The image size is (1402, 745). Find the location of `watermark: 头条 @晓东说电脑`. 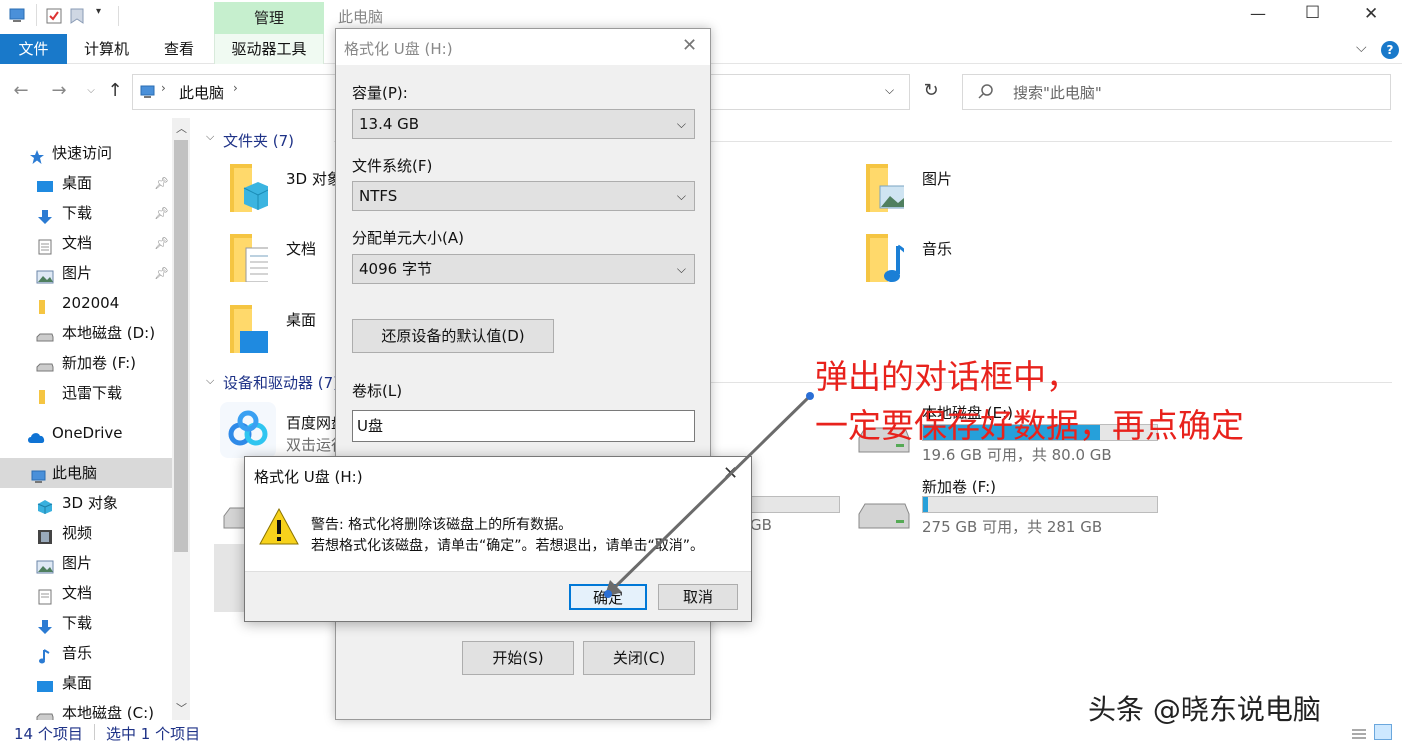

watermark: 头条 @晓东说电脑 is located at coordinates (1204, 709).